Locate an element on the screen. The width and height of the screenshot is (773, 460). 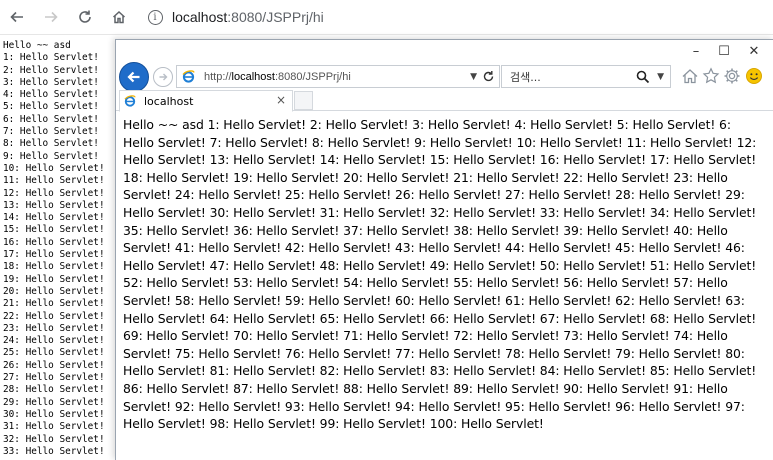
tab-localhost: localhost × is located at coordinates (206, 101).